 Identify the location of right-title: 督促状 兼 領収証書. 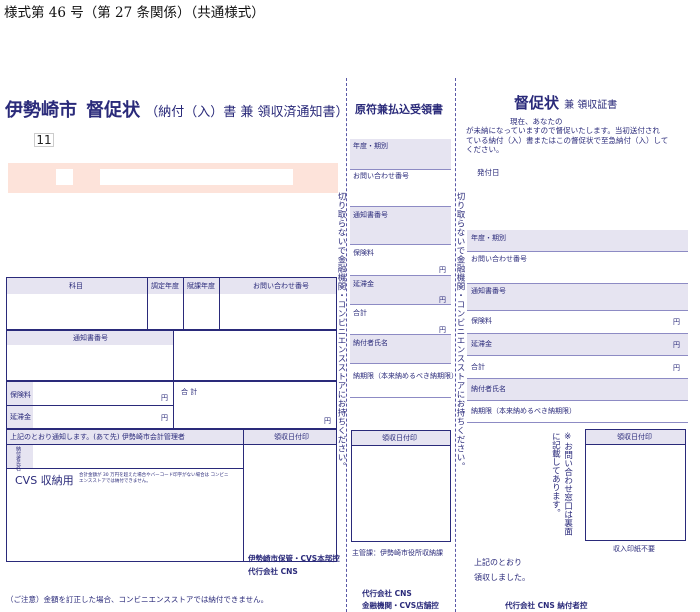
(565, 102).